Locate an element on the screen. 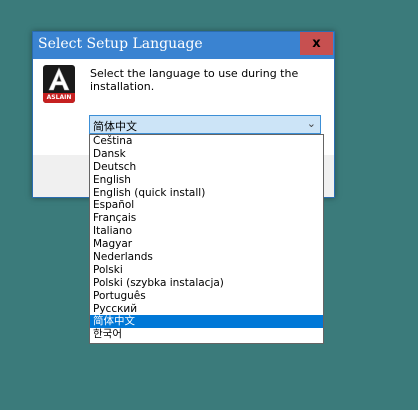  language-select: 简体中文 ⌄ is located at coordinates (205, 124).